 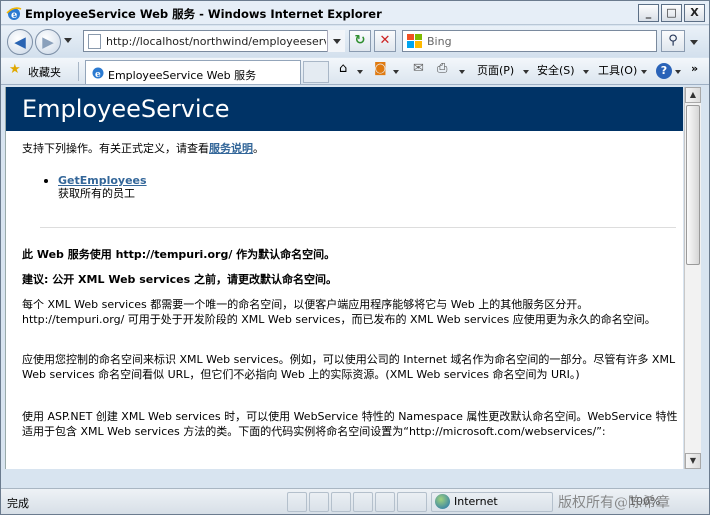 I want to click on ie-page-icon: e, so click(x=98, y=73).